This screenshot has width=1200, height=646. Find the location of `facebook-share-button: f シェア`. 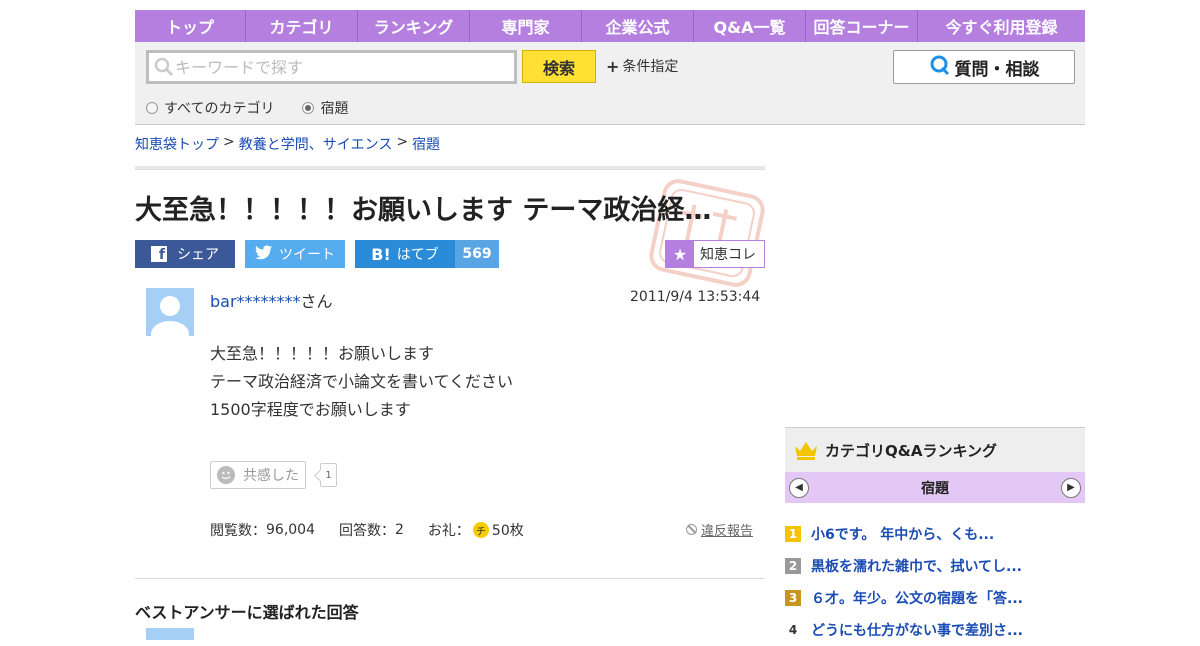

facebook-share-button: f シェア is located at coordinates (185, 254).